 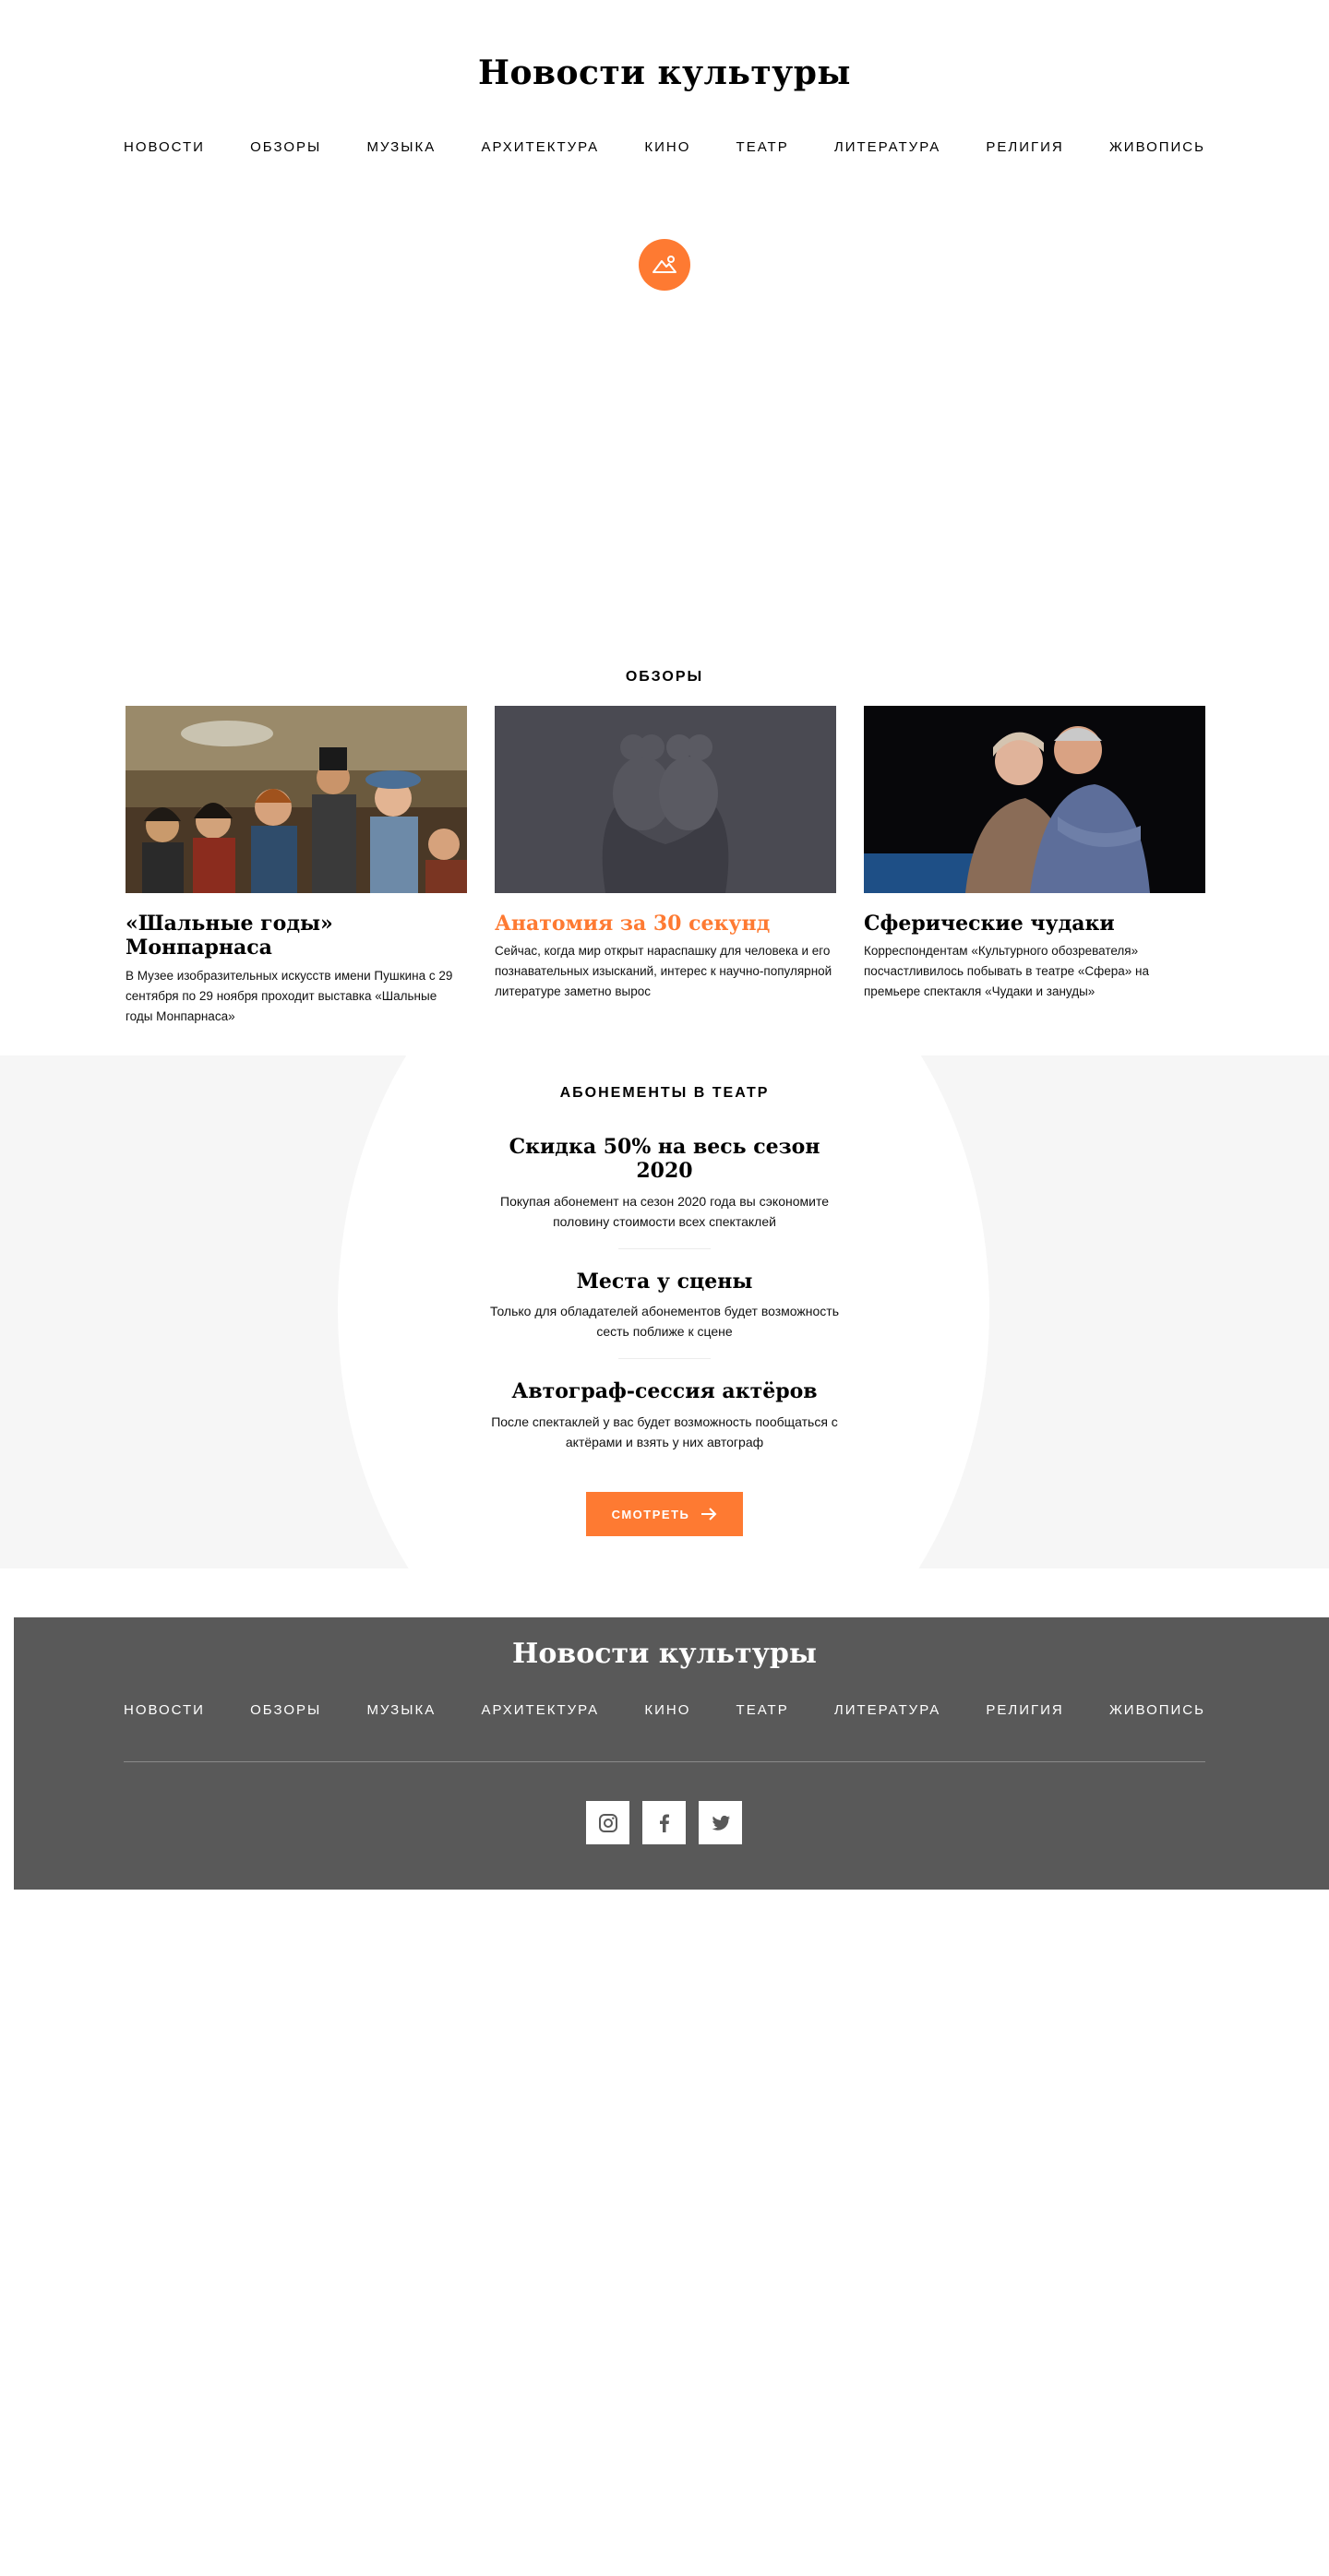 What do you see at coordinates (665, 265) in the screenshot?
I see `image-placeholder-icon` at bounding box center [665, 265].